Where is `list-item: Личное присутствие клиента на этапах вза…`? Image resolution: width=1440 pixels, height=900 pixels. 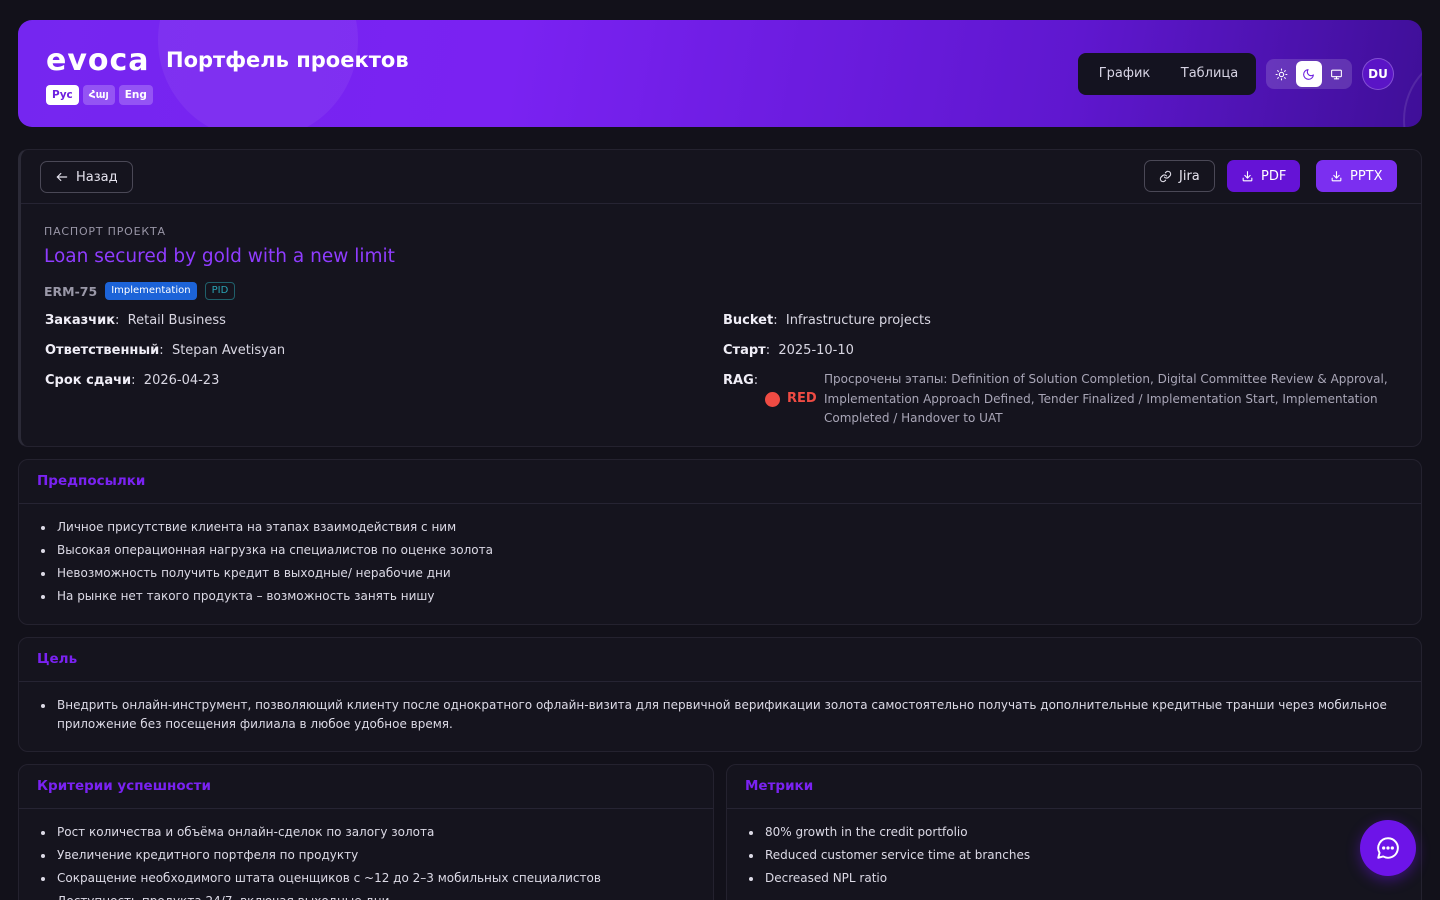
list-item: Личное присутствие клиента на этапах вза… is located at coordinates (720, 527).